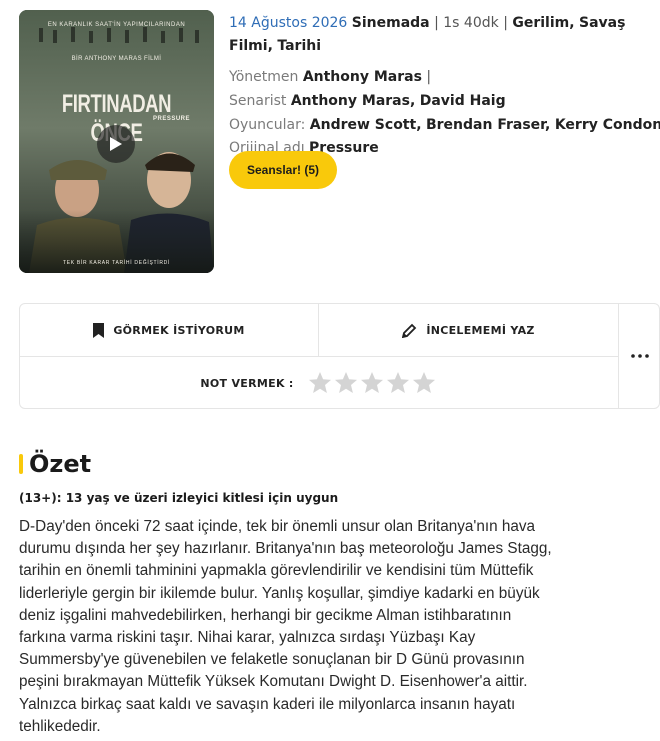 The width and height of the screenshot is (660, 741). I want to click on director-line: Yönetmen Anthony Maras |, so click(330, 77).